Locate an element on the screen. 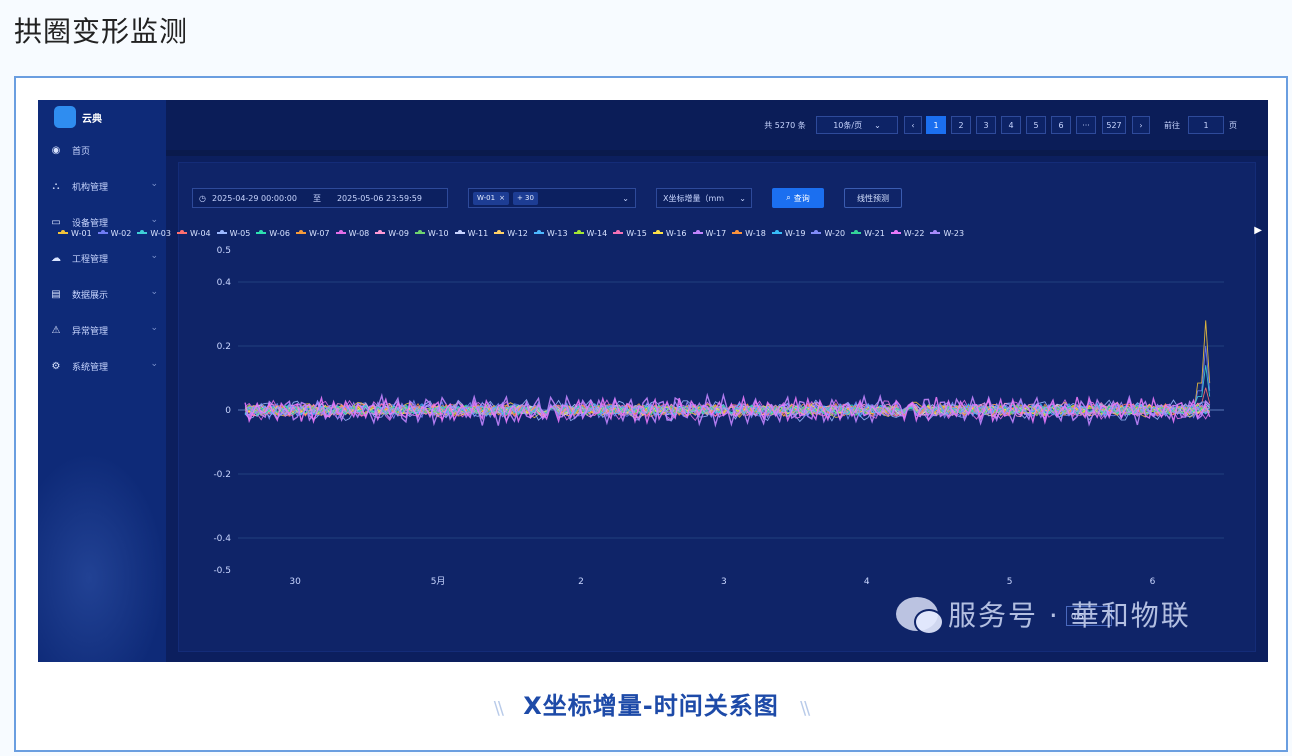 The image size is (1292, 756). x-tick-label: 6 is located at coordinates (1153, 582).